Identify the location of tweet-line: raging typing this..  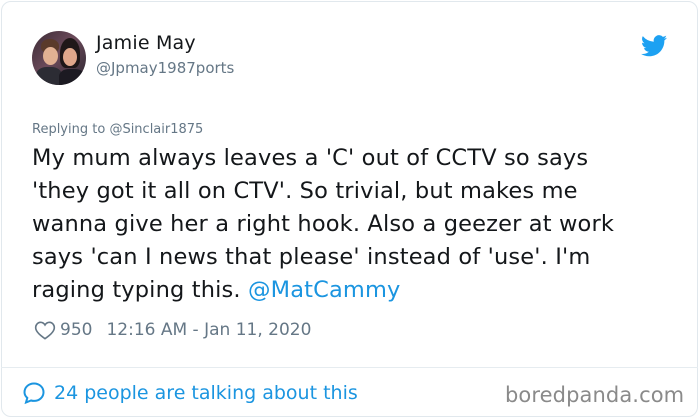
(140, 290).